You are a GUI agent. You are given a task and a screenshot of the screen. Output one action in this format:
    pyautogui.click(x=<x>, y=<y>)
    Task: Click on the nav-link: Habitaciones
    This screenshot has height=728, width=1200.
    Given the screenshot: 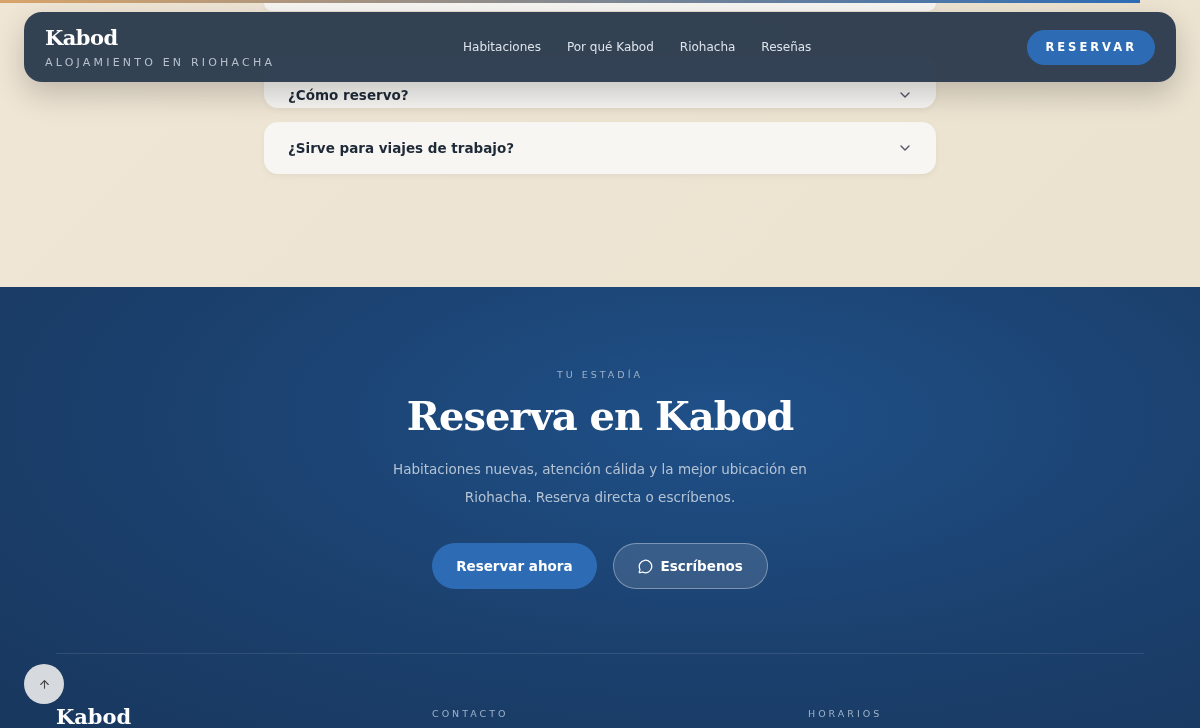 What is the action you would take?
    pyautogui.click(x=502, y=47)
    